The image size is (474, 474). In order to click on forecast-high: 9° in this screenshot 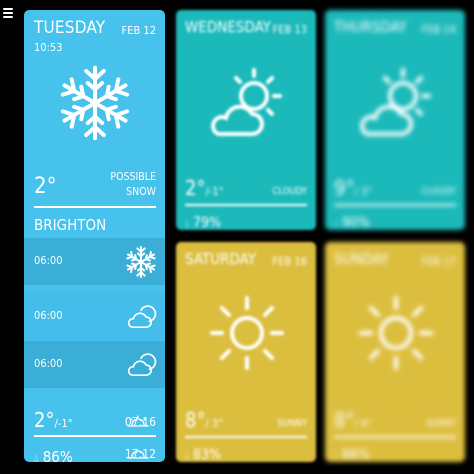, I will do `click(344, 188)`.